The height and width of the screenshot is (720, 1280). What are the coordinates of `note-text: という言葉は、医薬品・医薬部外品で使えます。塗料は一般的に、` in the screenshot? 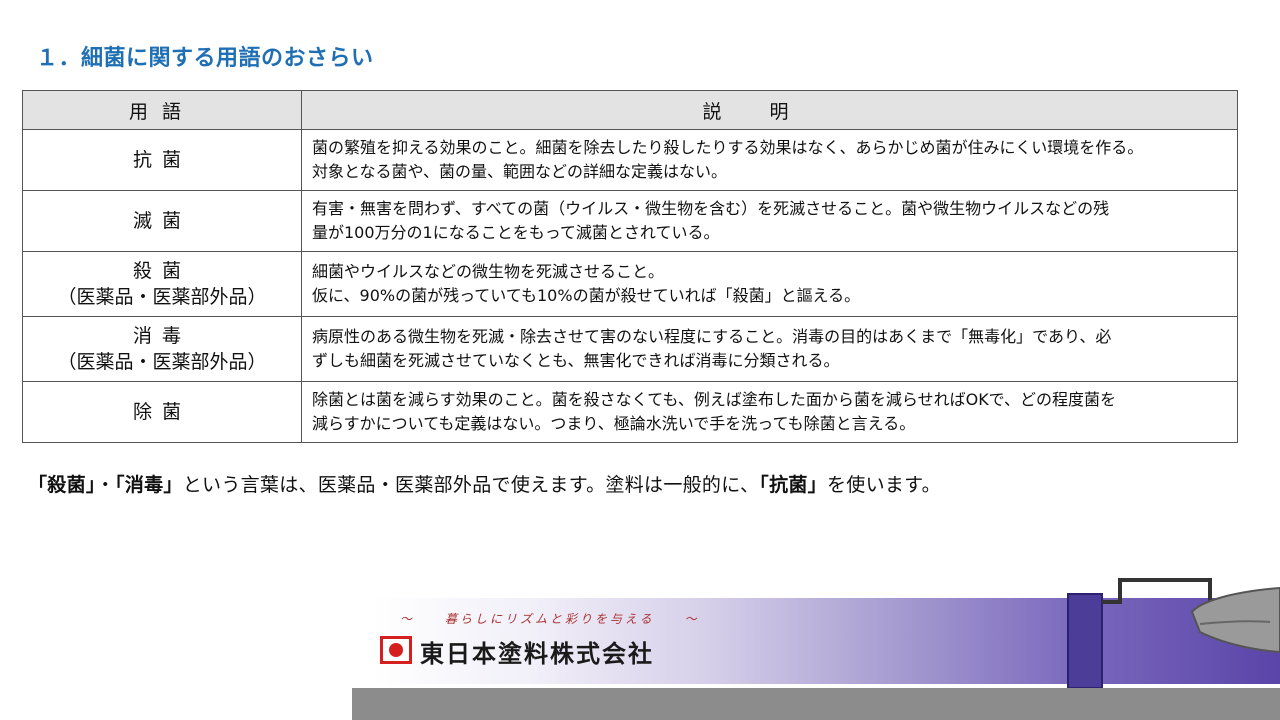 It's located at (471, 485).